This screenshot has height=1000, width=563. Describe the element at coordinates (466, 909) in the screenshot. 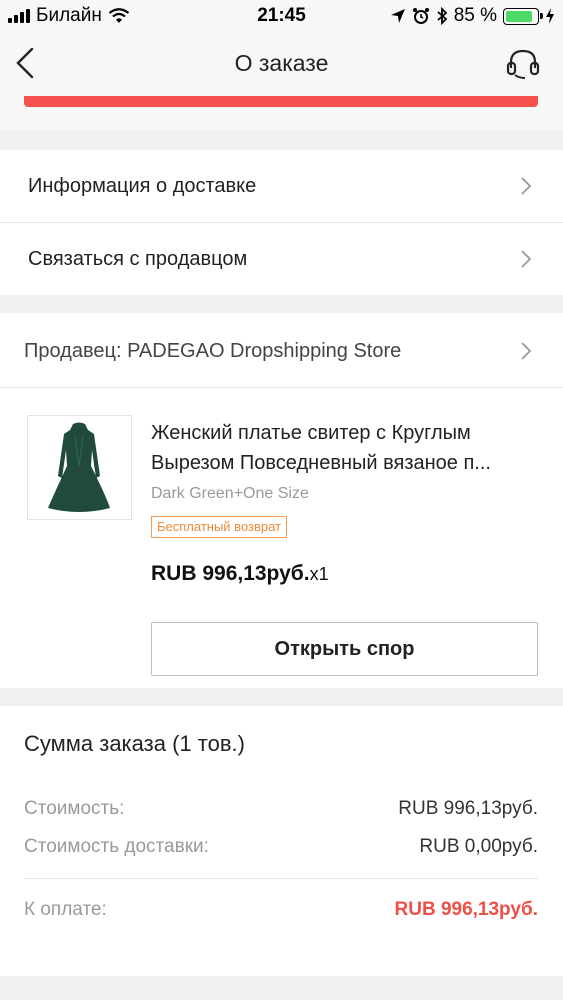

I see `total-value: RUB 996,13руб.` at that location.